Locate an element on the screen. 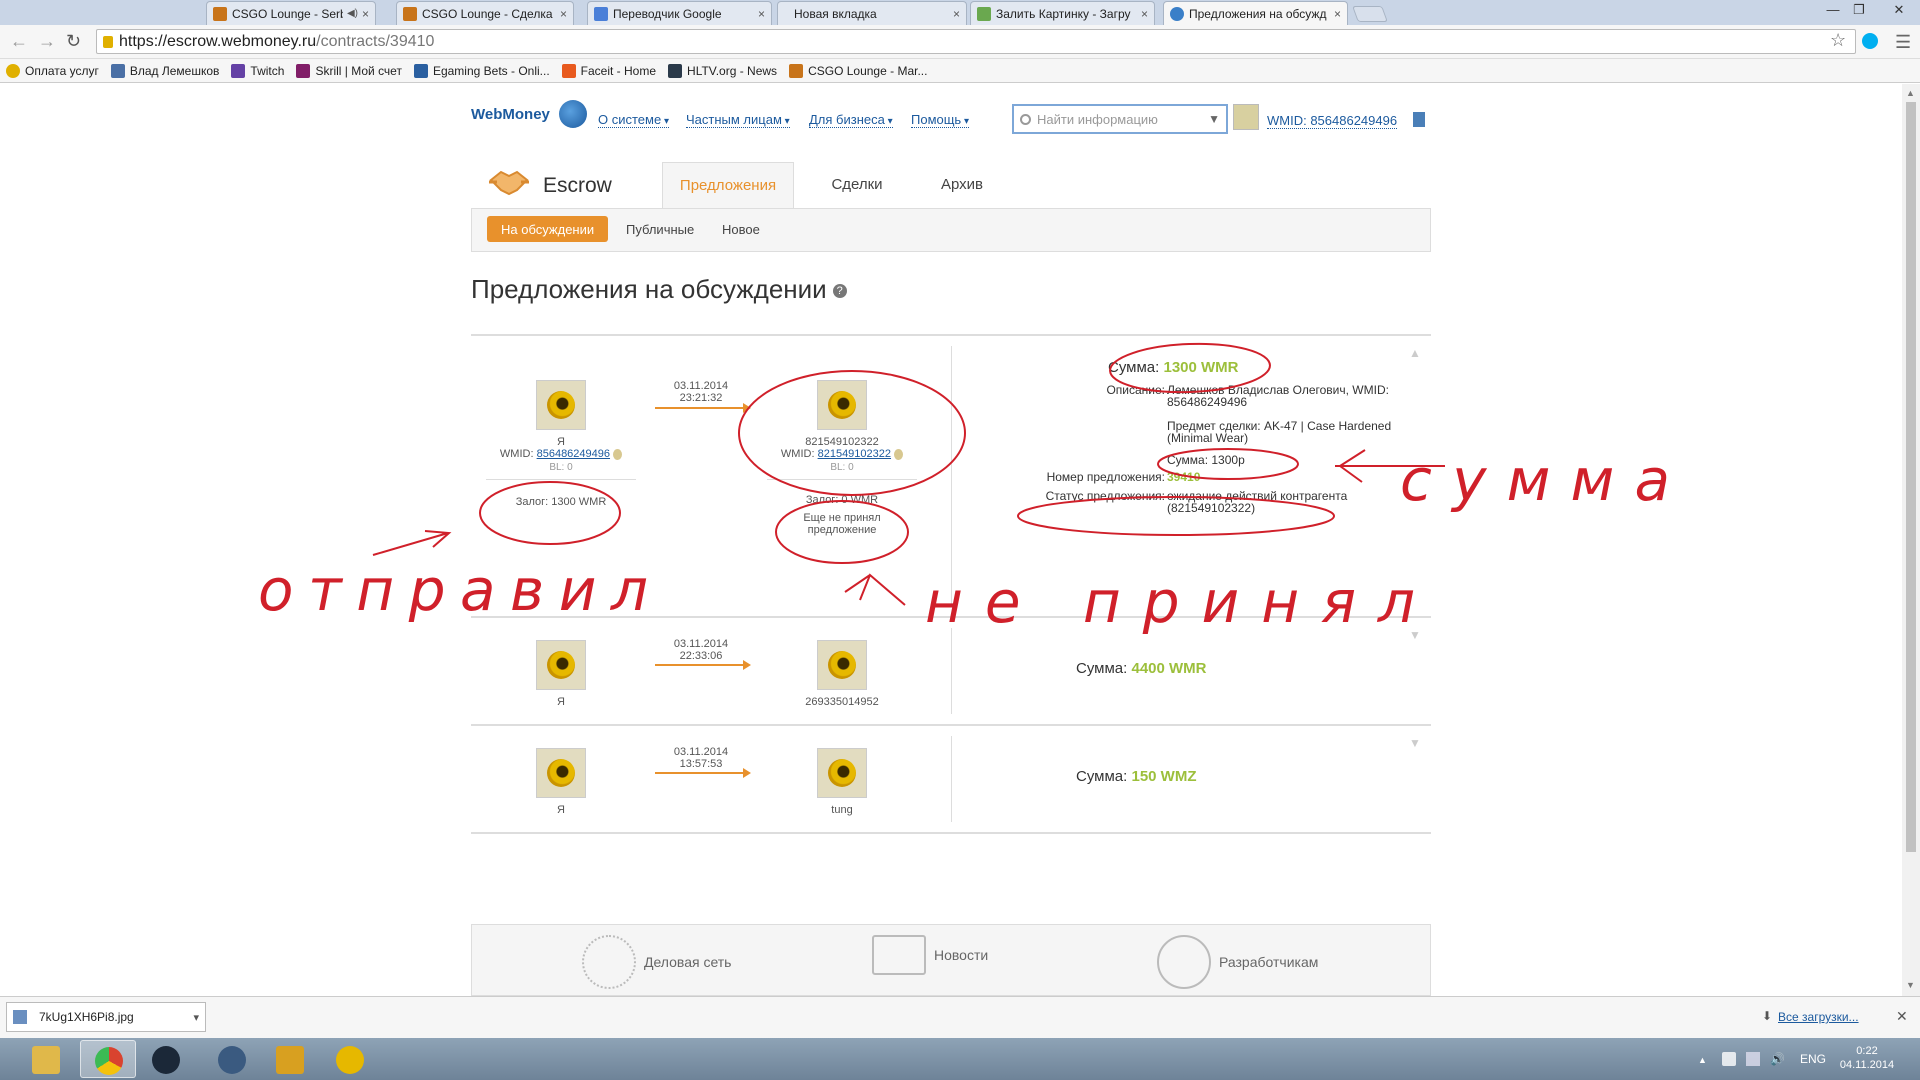  tab-offers: Предложения is located at coordinates (728, 185).